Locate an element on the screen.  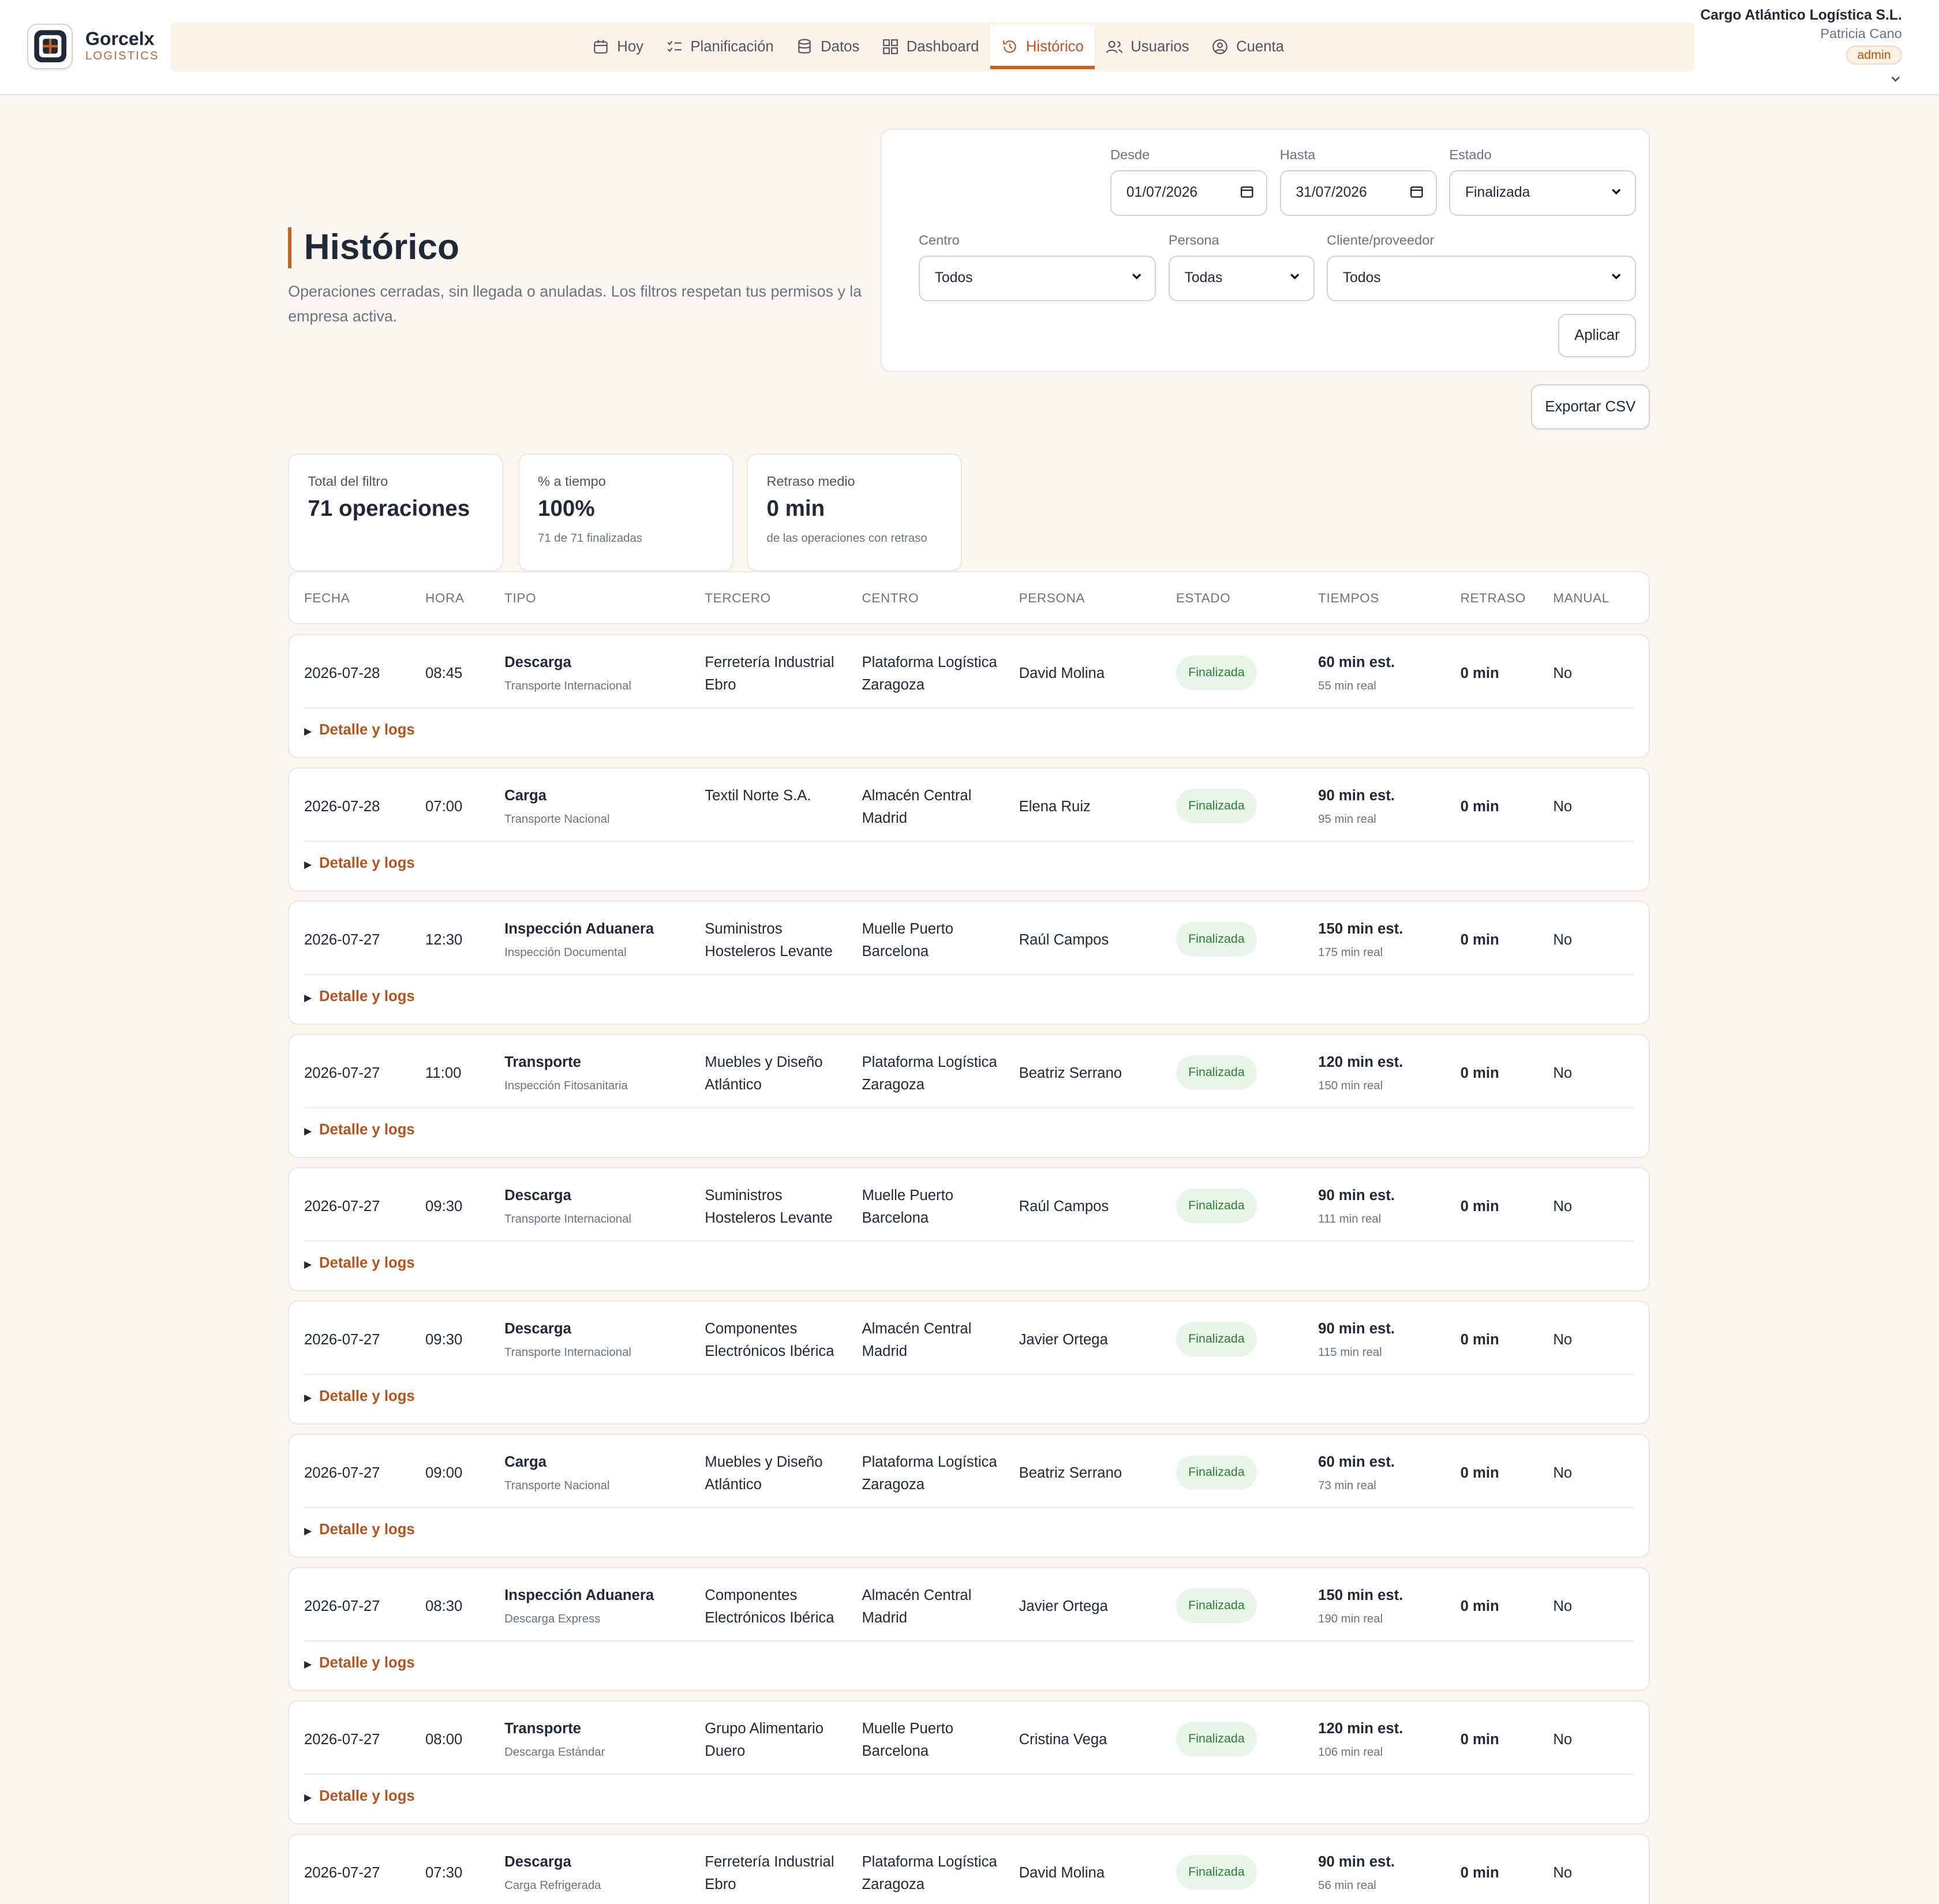
brand-name: Gorcelx is located at coordinates (120, 39).